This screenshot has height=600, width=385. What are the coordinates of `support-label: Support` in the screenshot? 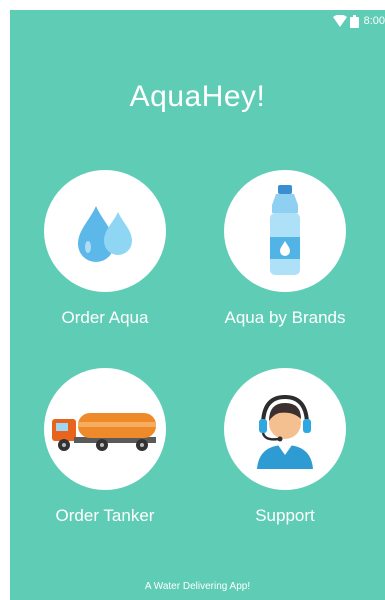 It's located at (285, 515).